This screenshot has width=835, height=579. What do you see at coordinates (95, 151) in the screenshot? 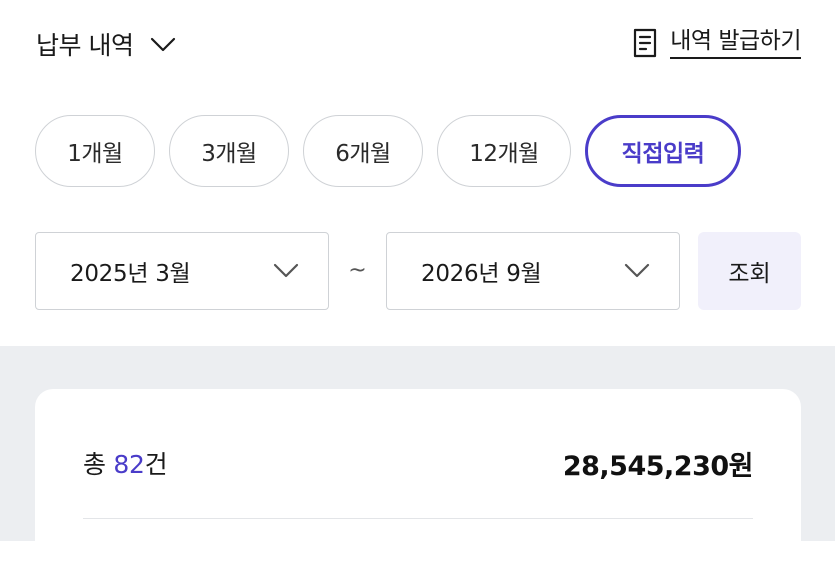
I see `period-chip-1-month: 1개월` at bounding box center [95, 151].